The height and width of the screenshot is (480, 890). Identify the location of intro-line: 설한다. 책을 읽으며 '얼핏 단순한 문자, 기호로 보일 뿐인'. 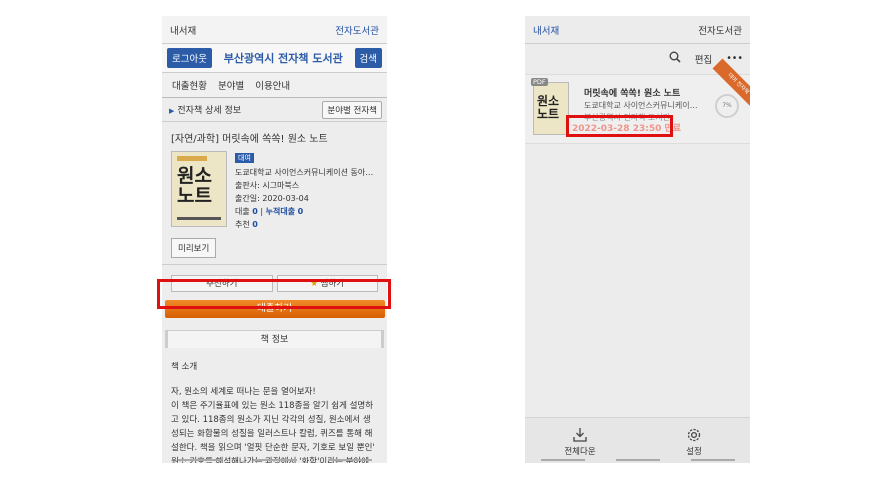
(273, 448).